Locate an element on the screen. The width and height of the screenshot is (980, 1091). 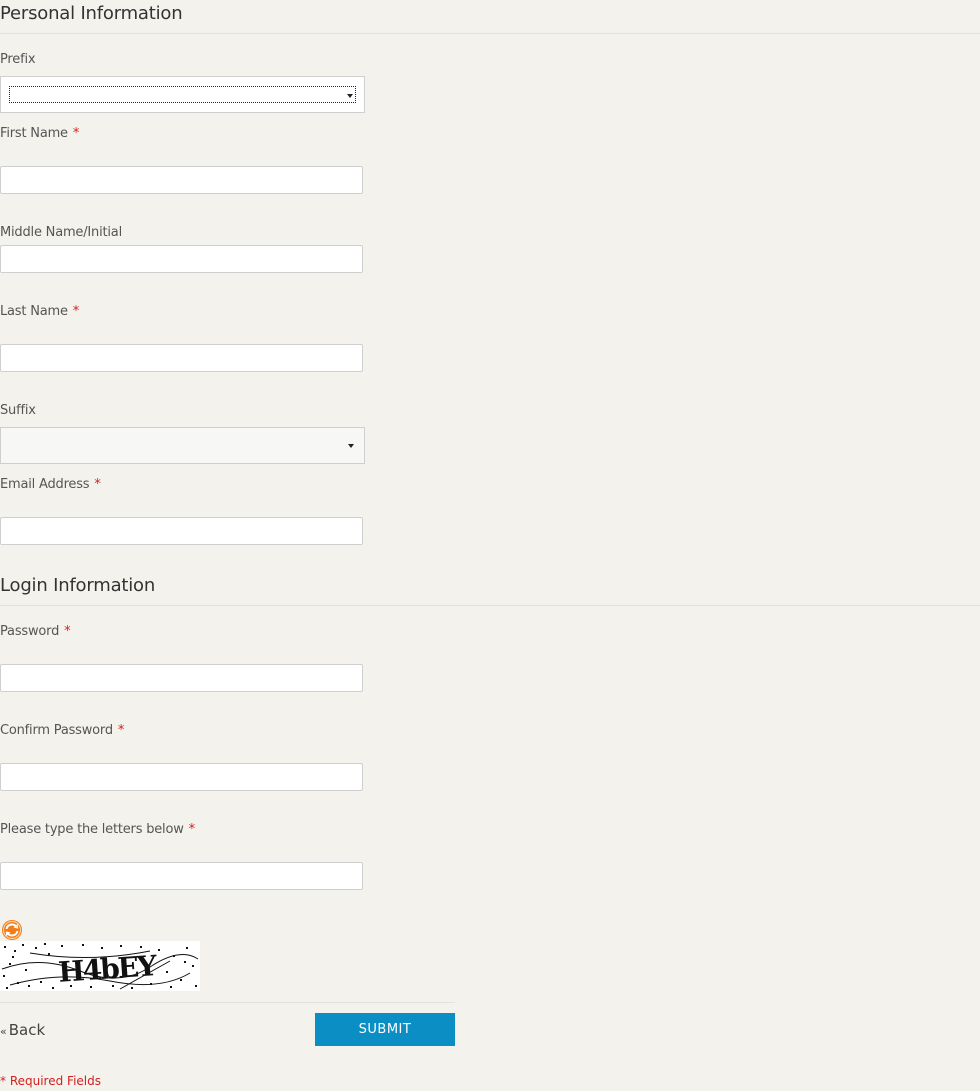
password-label: Password * is located at coordinates (35, 631).